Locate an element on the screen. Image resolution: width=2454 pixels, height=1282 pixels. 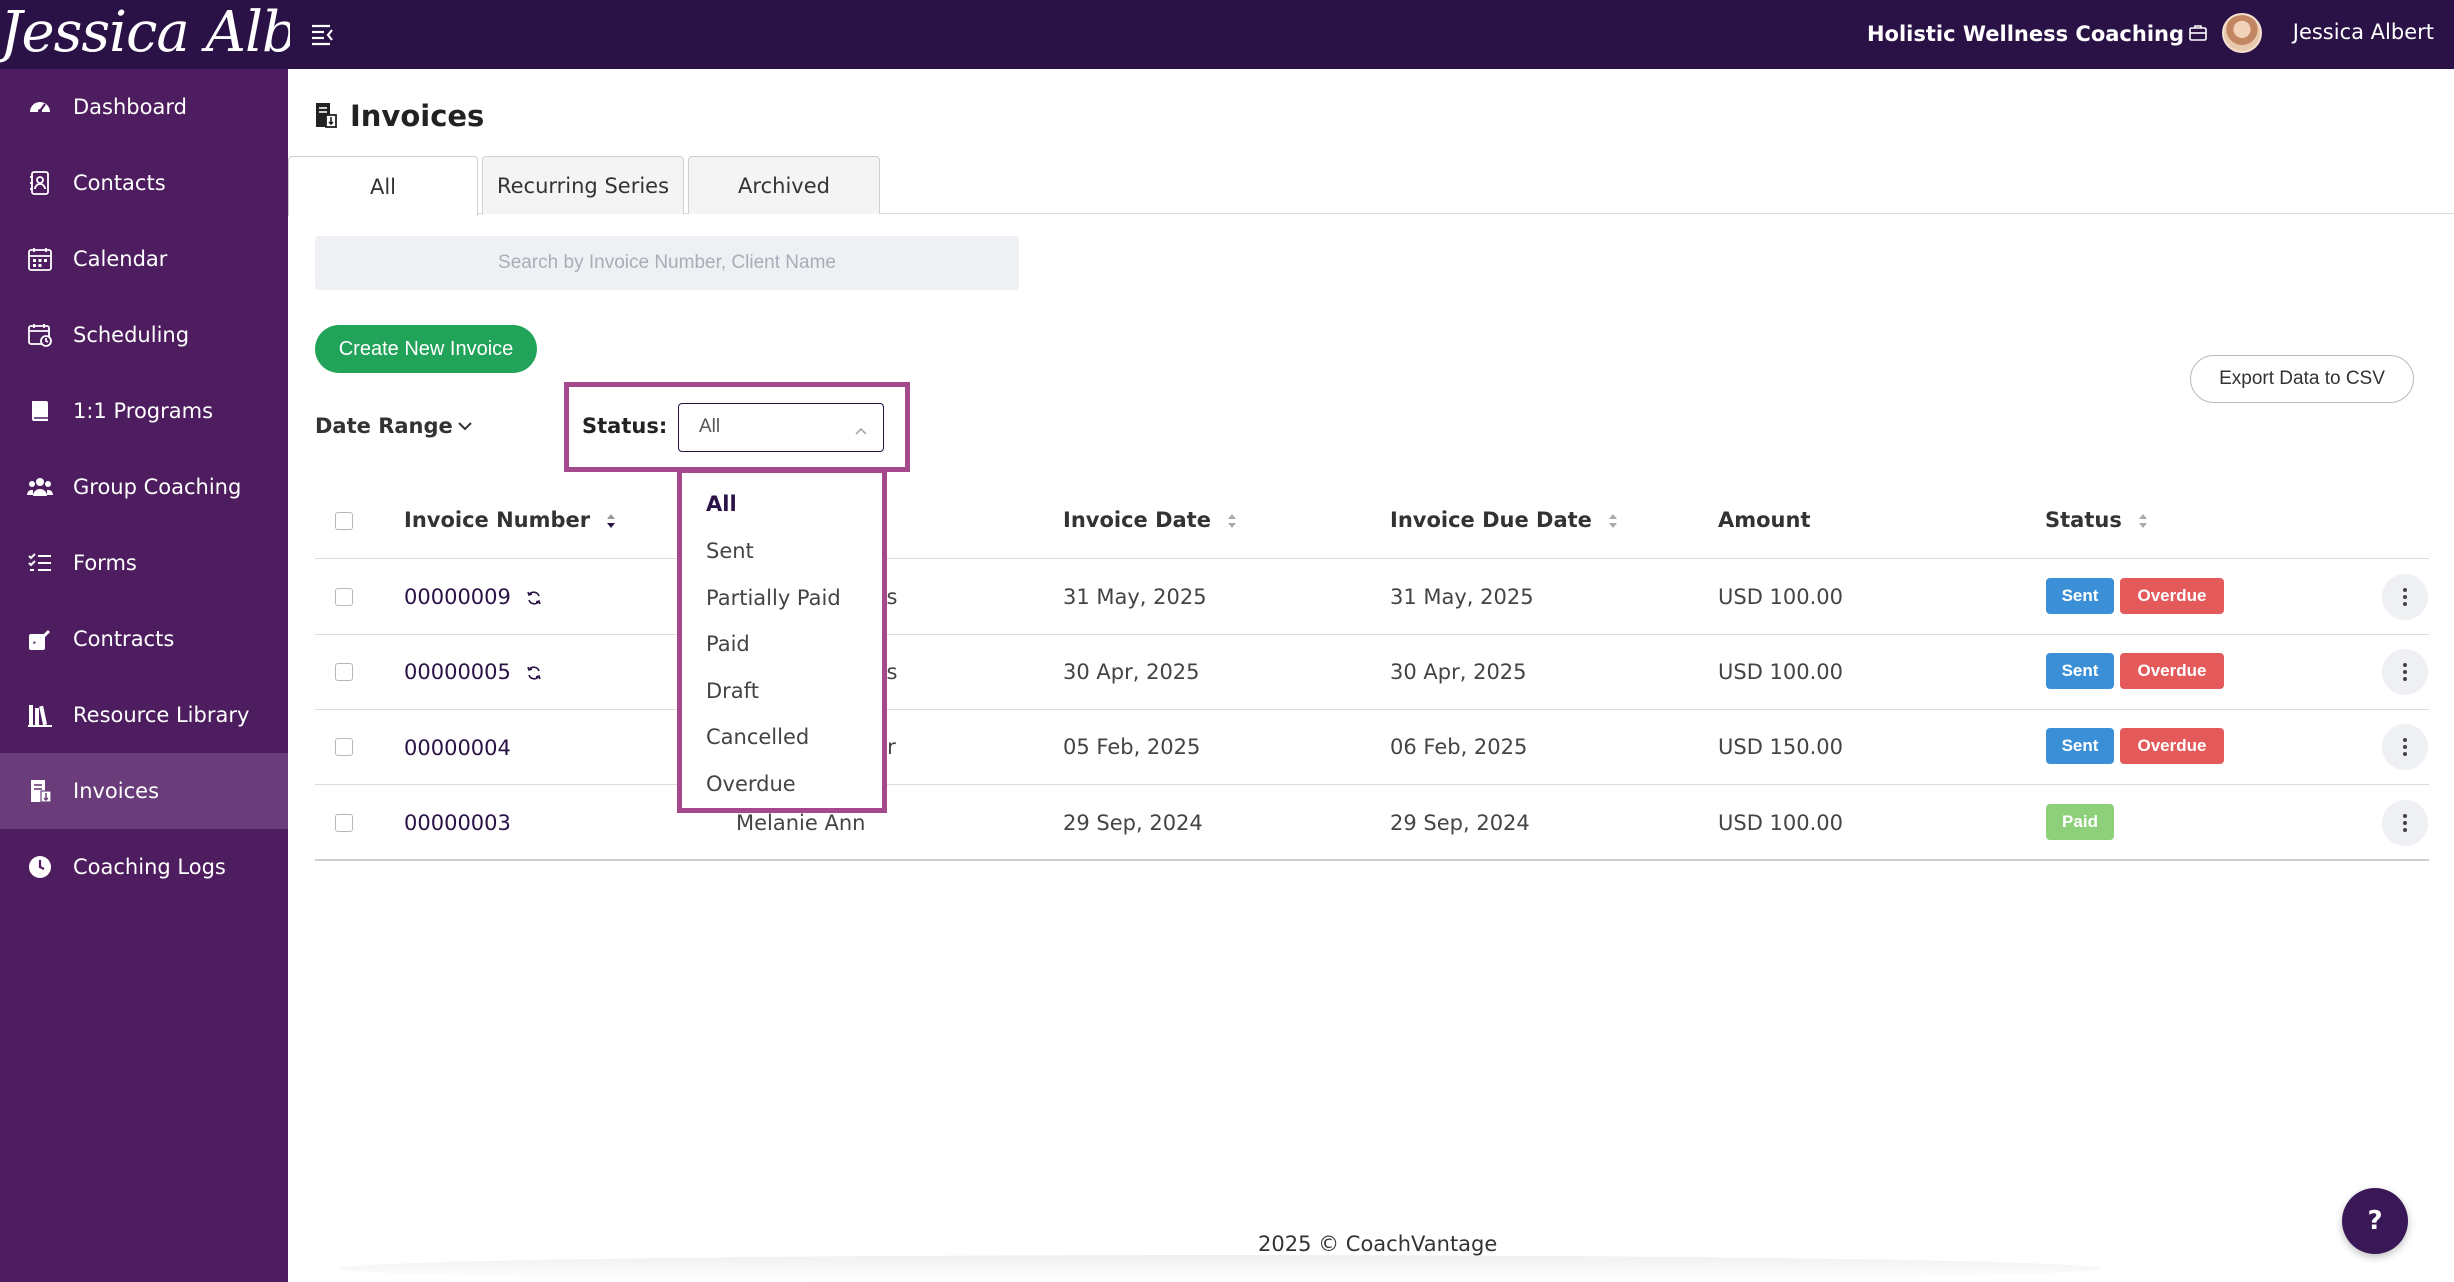
book-icon is located at coordinates (40, 411).